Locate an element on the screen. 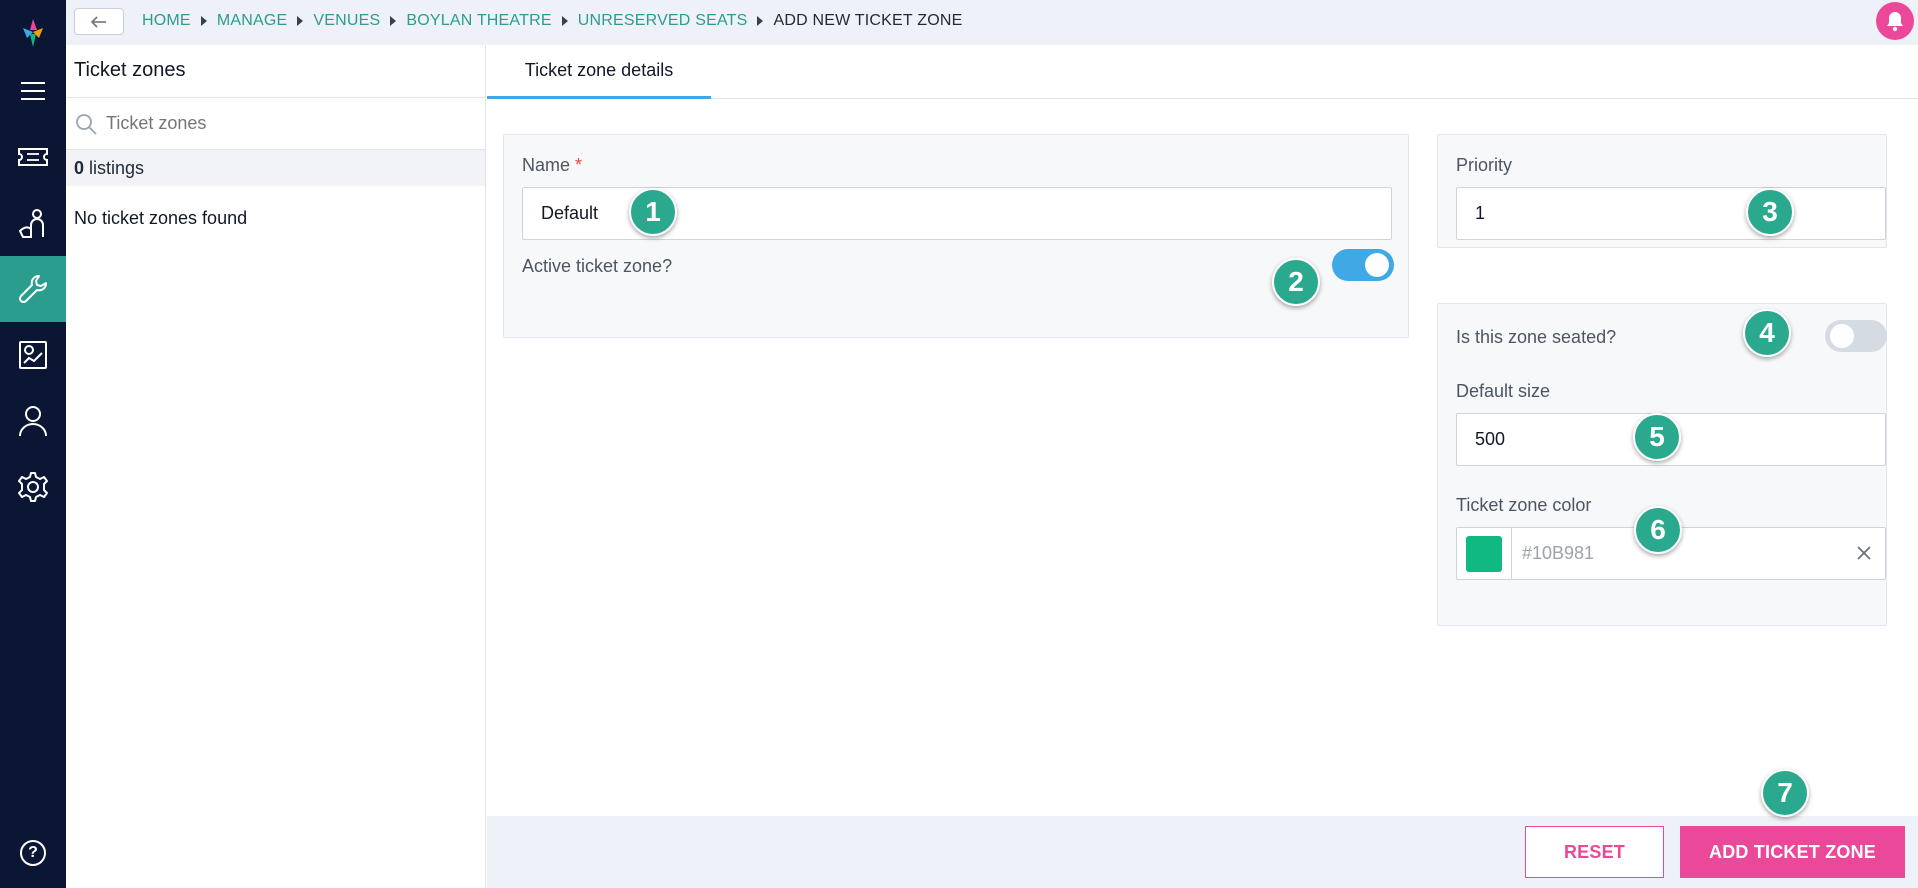 The image size is (1918, 888). step-badge-5: 5 is located at coordinates (1657, 437).